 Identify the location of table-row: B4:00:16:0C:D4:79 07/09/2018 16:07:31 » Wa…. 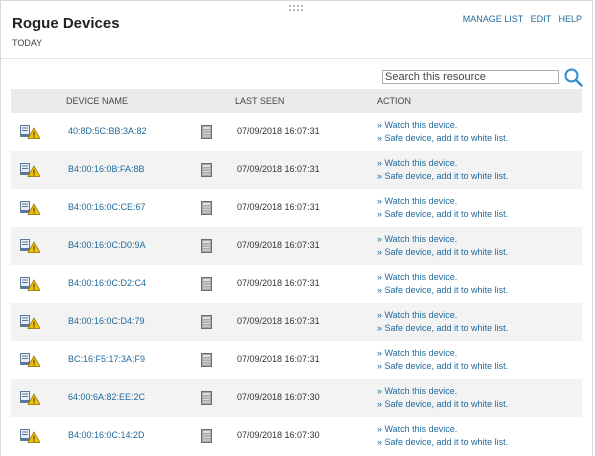
(296, 322).